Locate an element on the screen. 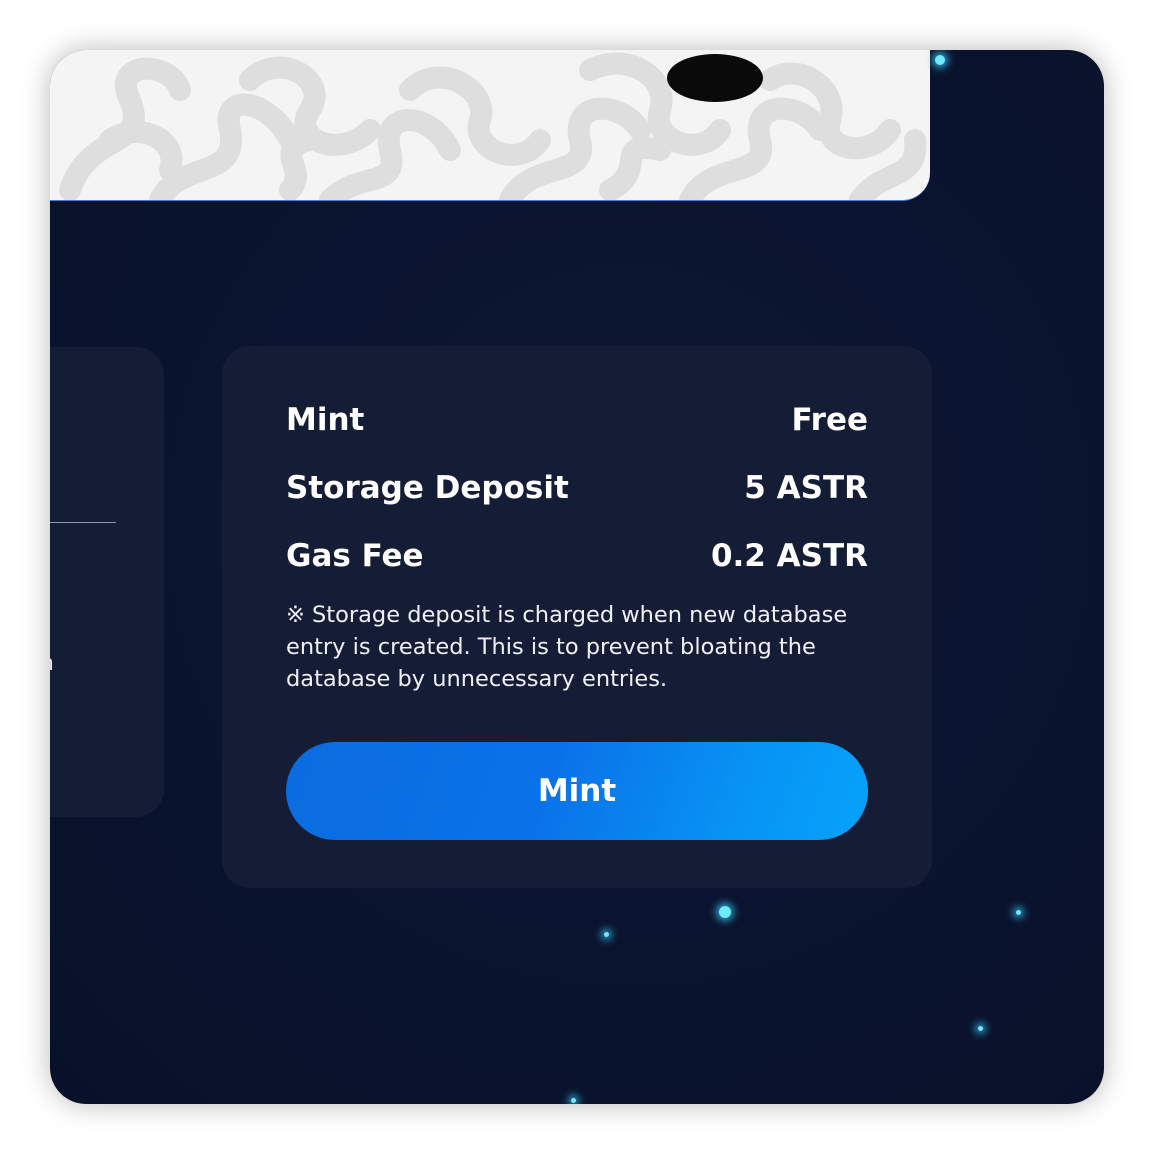  fee-label-gas-fee: Gas Fee is located at coordinates (355, 556).